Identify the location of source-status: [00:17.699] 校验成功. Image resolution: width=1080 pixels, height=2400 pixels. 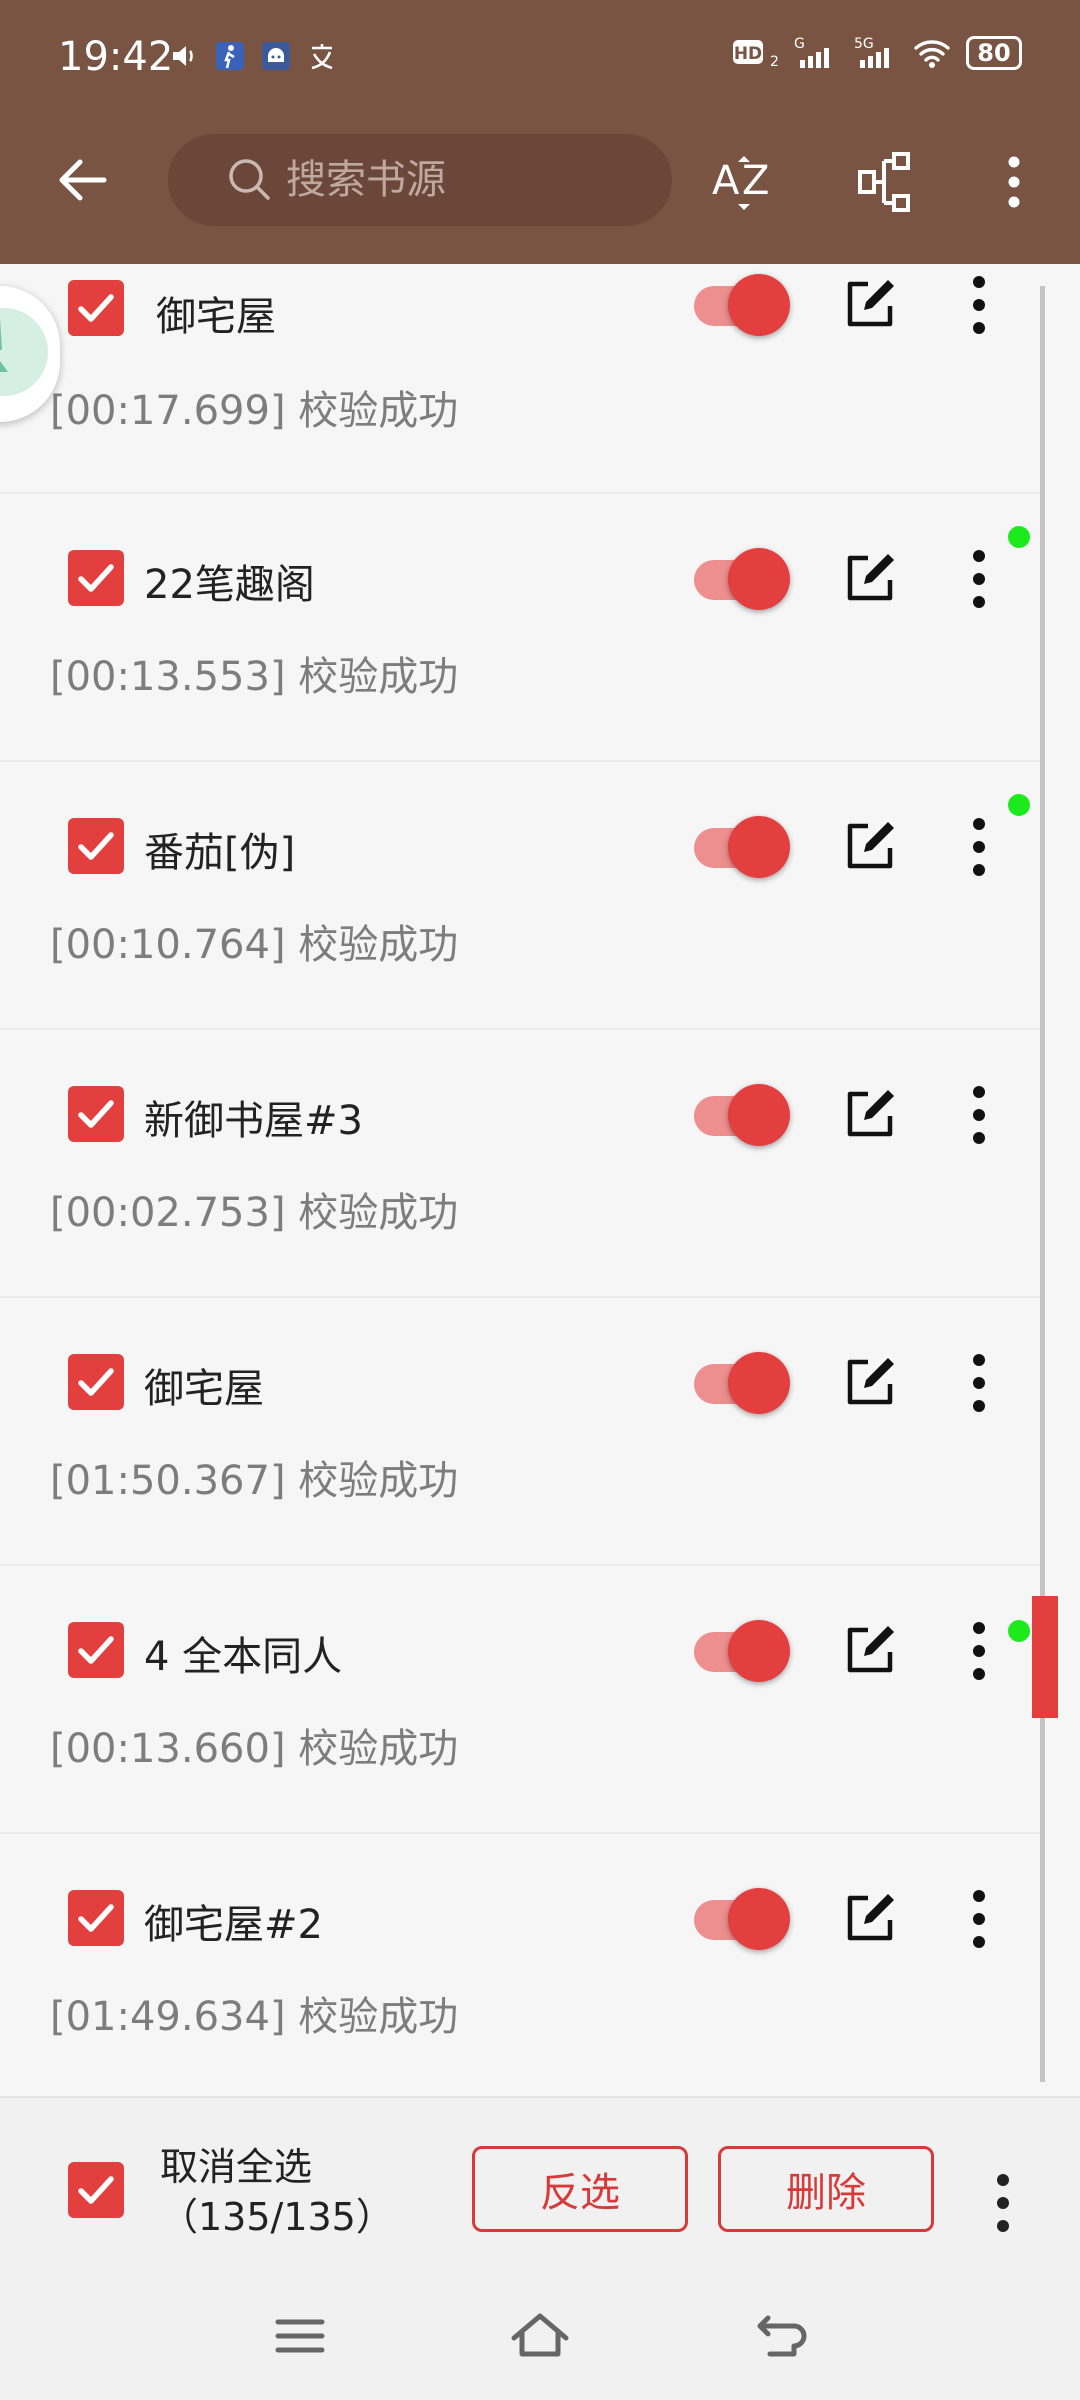
(254, 411).